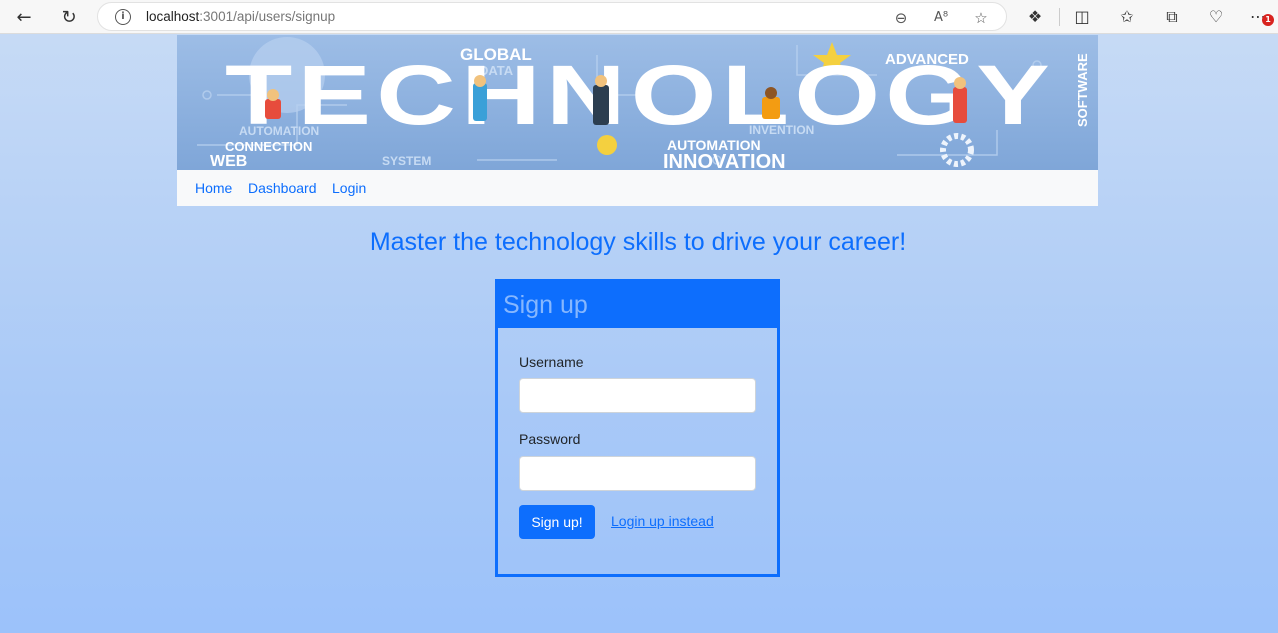 This screenshot has height=633, width=1278. I want to click on banner-word-automation-top: AUTOMATION, so click(279, 131).